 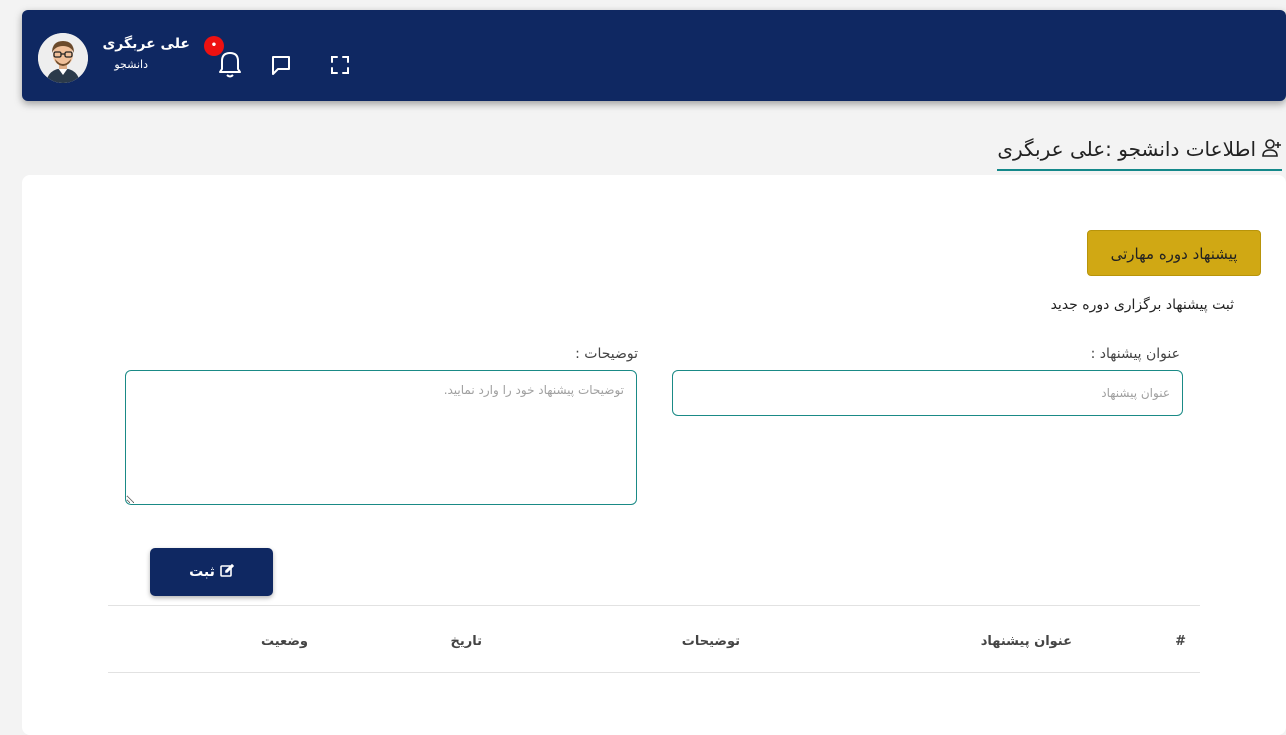 What do you see at coordinates (227, 572) in the screenshot?
I see `edit-icon` at bounding box center [227, 572].